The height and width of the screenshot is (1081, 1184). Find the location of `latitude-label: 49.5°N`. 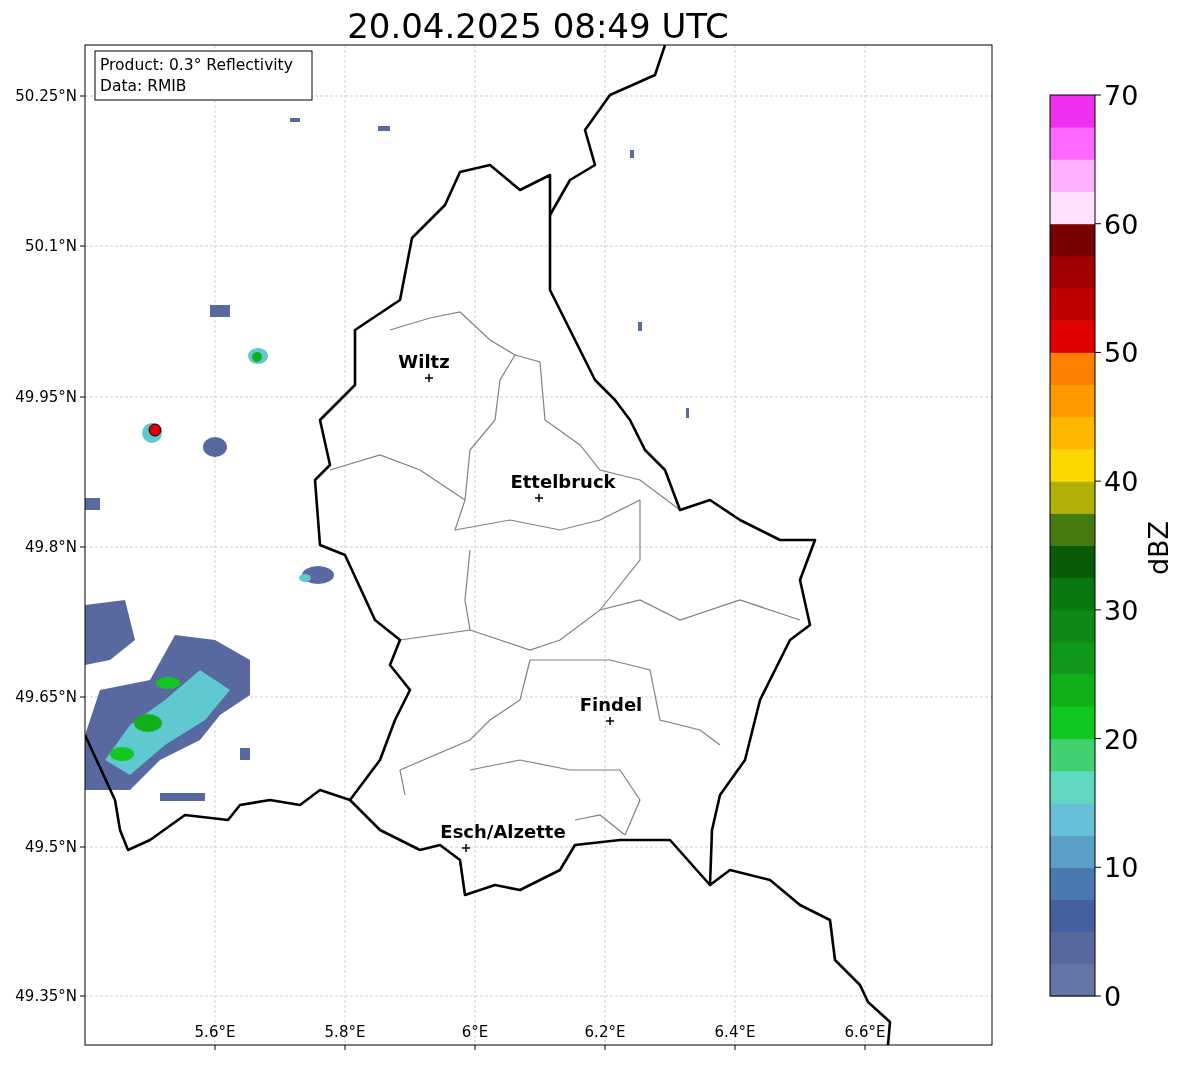

latitude-label: 49.5°N is located at coordinates (50, 847).